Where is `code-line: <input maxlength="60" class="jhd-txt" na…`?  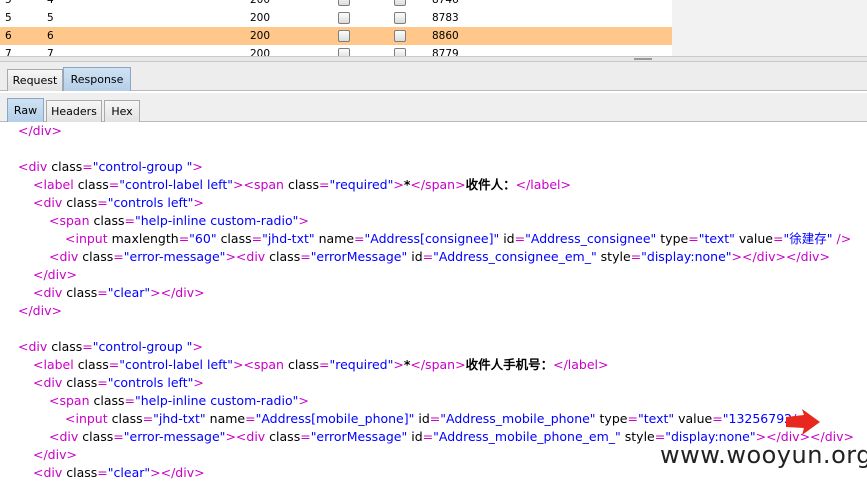
code-line: <input maxlength="60" class="jhd-txt" na… is located at coordinates (458, 239).